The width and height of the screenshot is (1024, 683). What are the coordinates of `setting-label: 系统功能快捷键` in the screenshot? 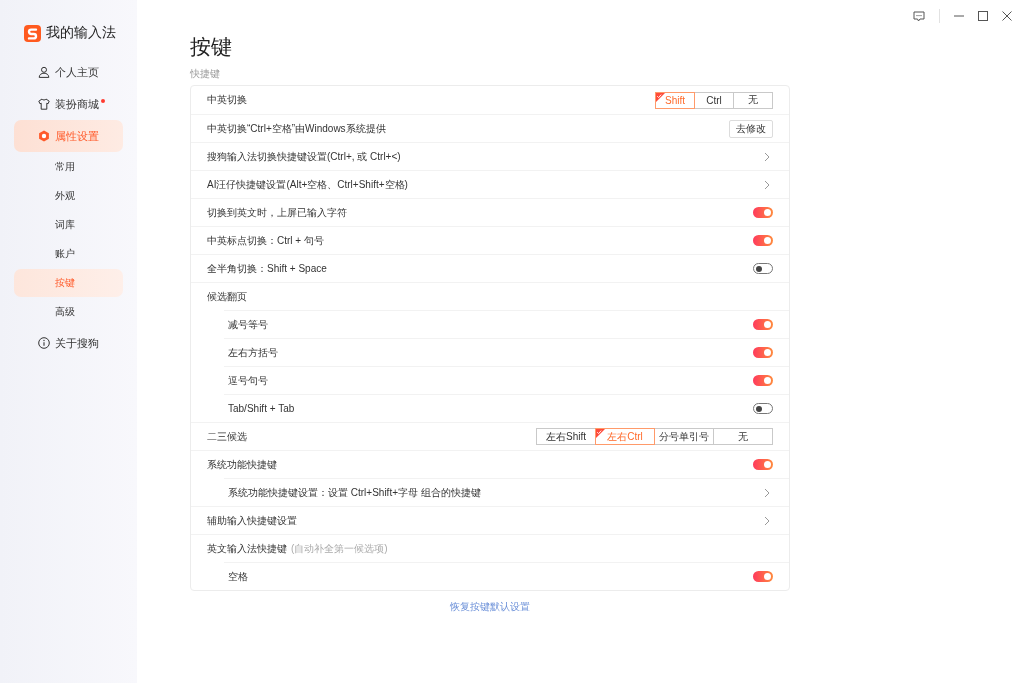 It's located at (242, 464).